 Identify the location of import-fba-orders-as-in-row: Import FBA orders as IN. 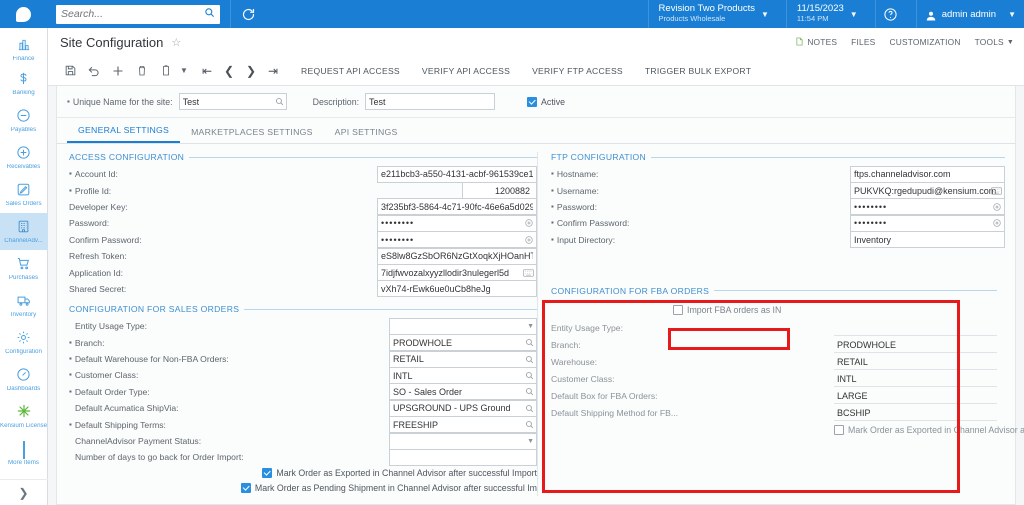
(727, 309).